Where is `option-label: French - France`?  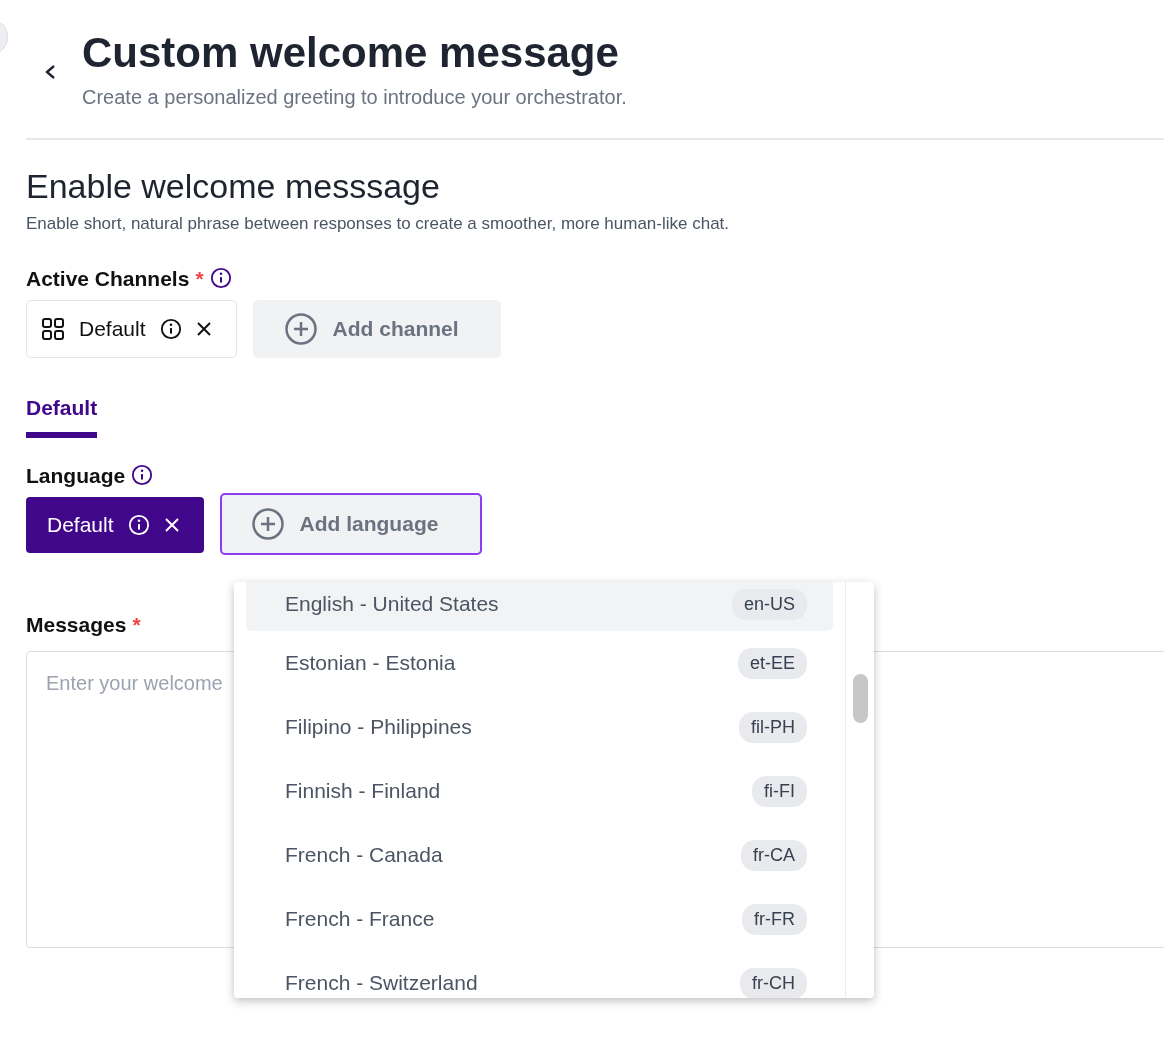
option-label: French - France is located at coordinates (360, 919).